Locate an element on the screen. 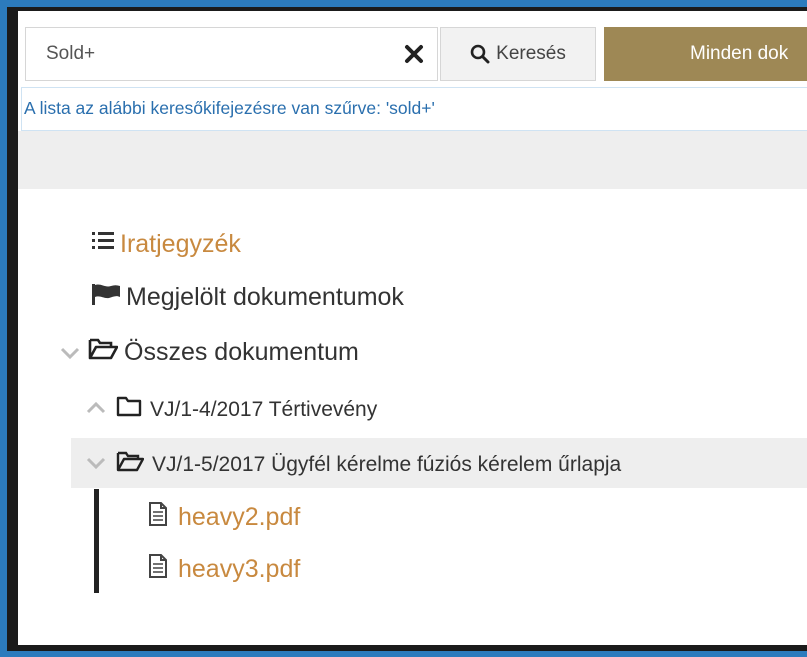 This screenshot has width=807, height=657. tree-item-index: Iratjegyzék is located at coordinates (166, 244).